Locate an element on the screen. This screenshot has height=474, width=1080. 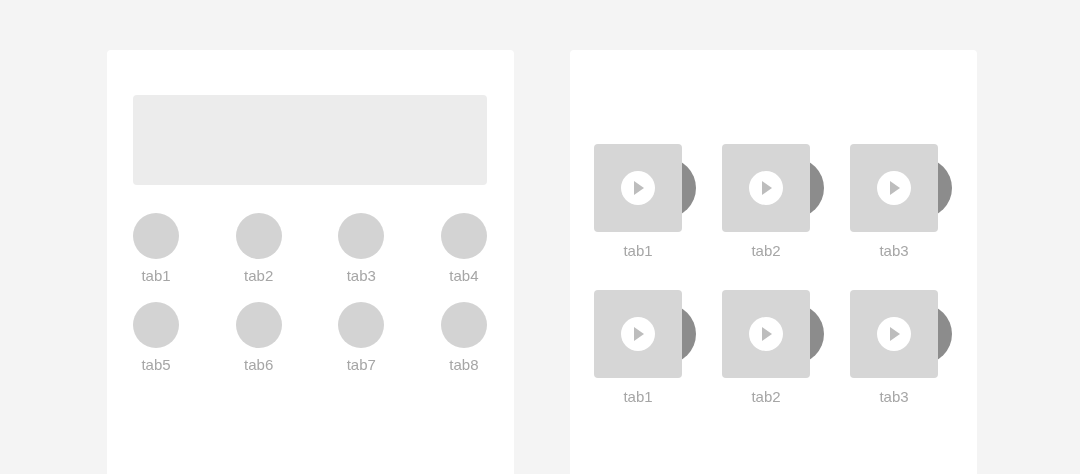
tab-label: tab4 is located at coordinates (464, 276).